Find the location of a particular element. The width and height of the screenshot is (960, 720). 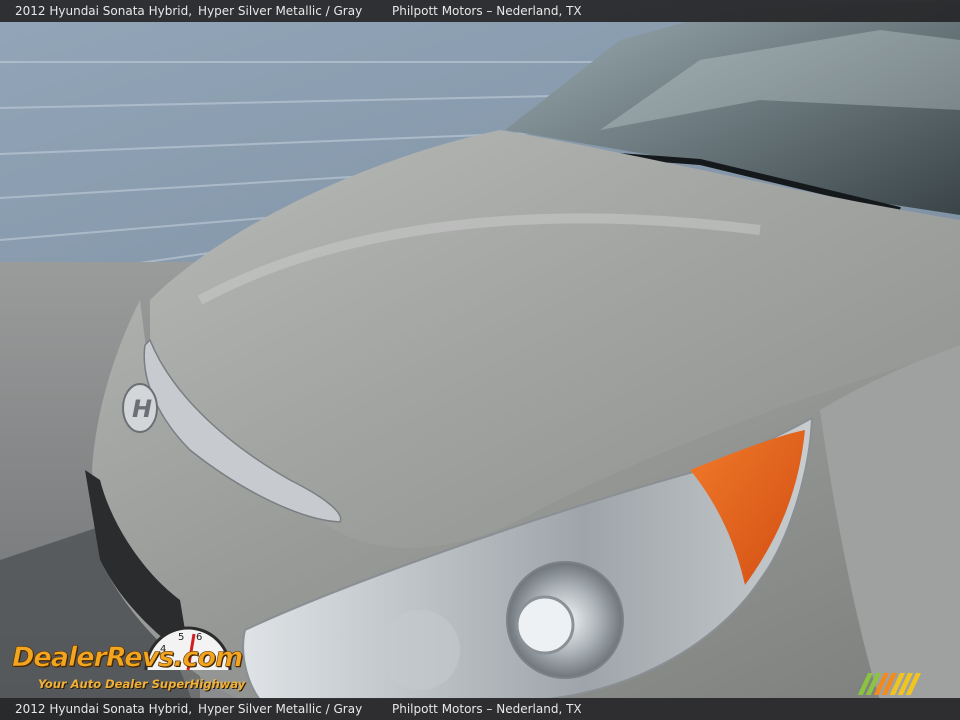

dealer-caption: Philpott Motors – Nederland, TX is located at coordinates (487, 11).